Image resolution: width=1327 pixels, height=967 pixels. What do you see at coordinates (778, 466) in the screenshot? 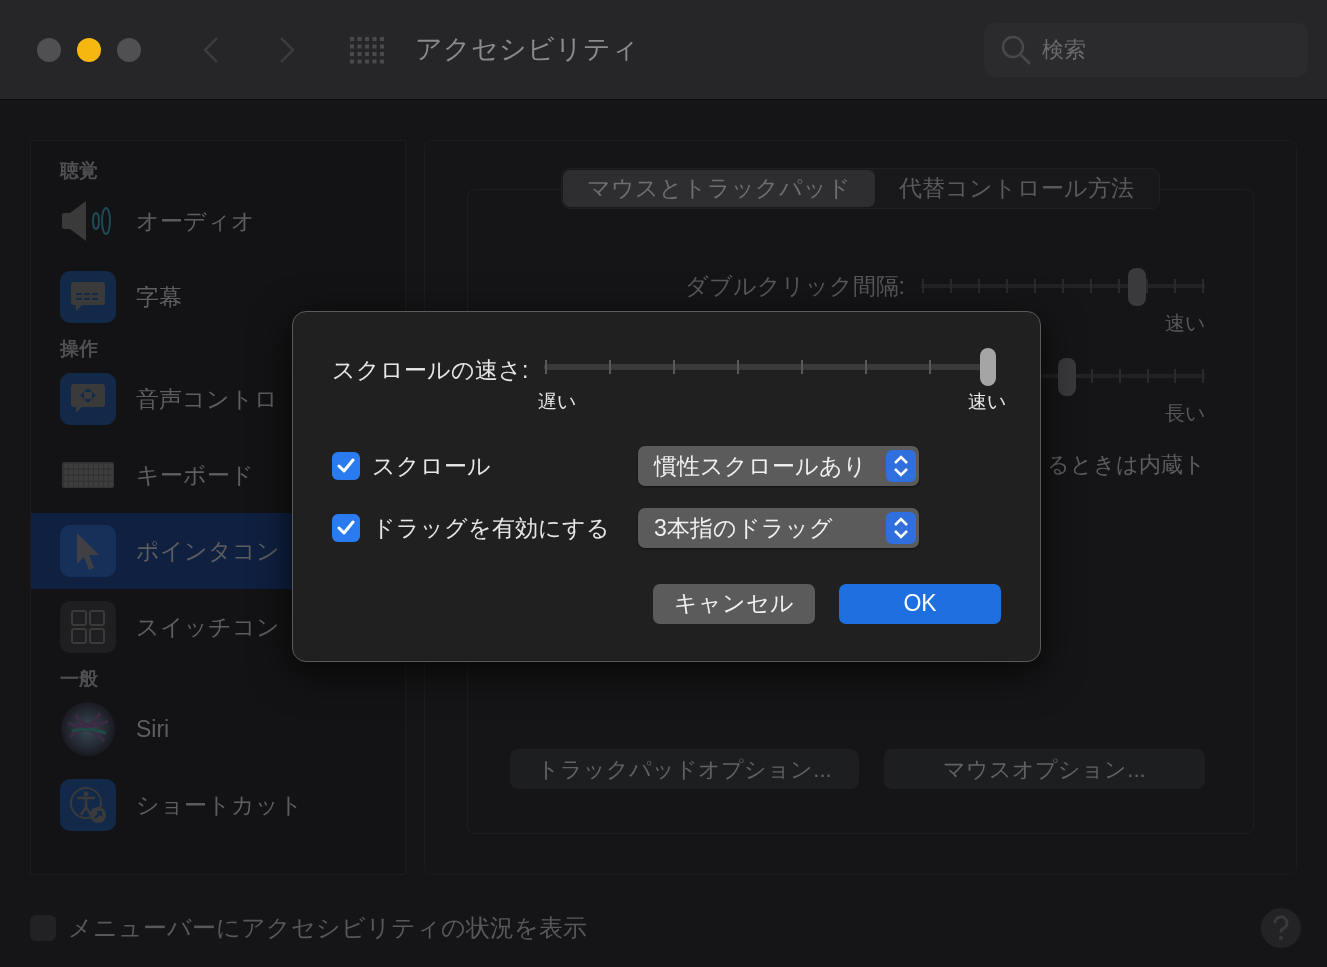
I see `popup-button: 慣性スクロールあり` at bounding box center [778, 466].